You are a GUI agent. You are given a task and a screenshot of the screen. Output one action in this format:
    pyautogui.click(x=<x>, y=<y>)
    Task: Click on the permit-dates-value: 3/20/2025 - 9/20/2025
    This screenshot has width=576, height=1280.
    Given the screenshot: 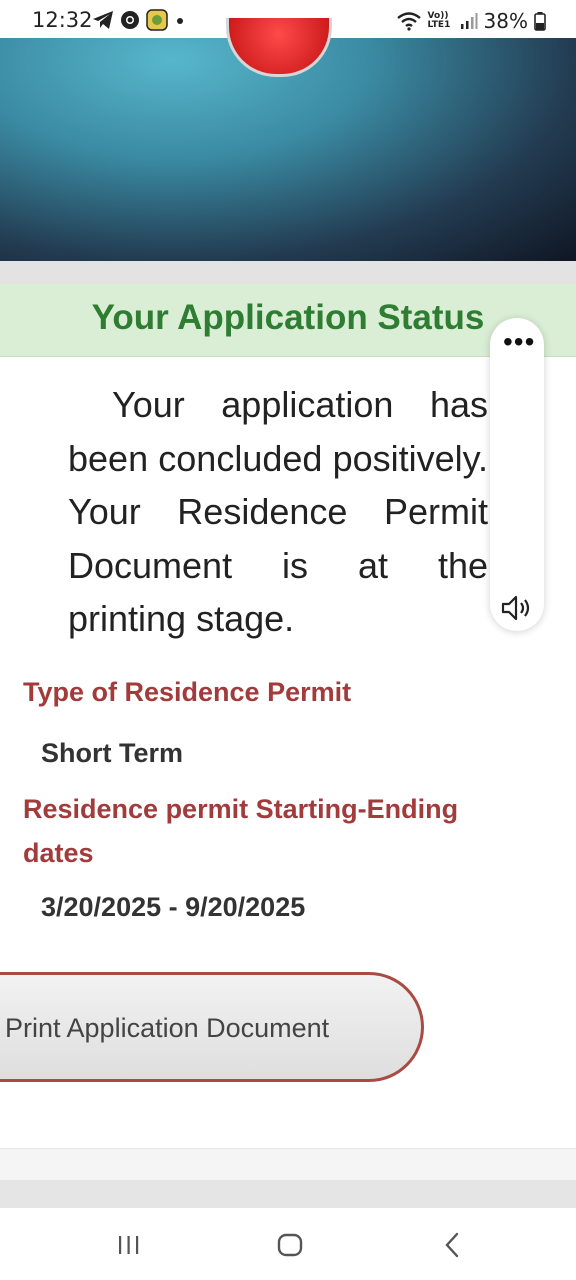 What is the action you would take?
    pyautogui.click(x=173, y=907)
    